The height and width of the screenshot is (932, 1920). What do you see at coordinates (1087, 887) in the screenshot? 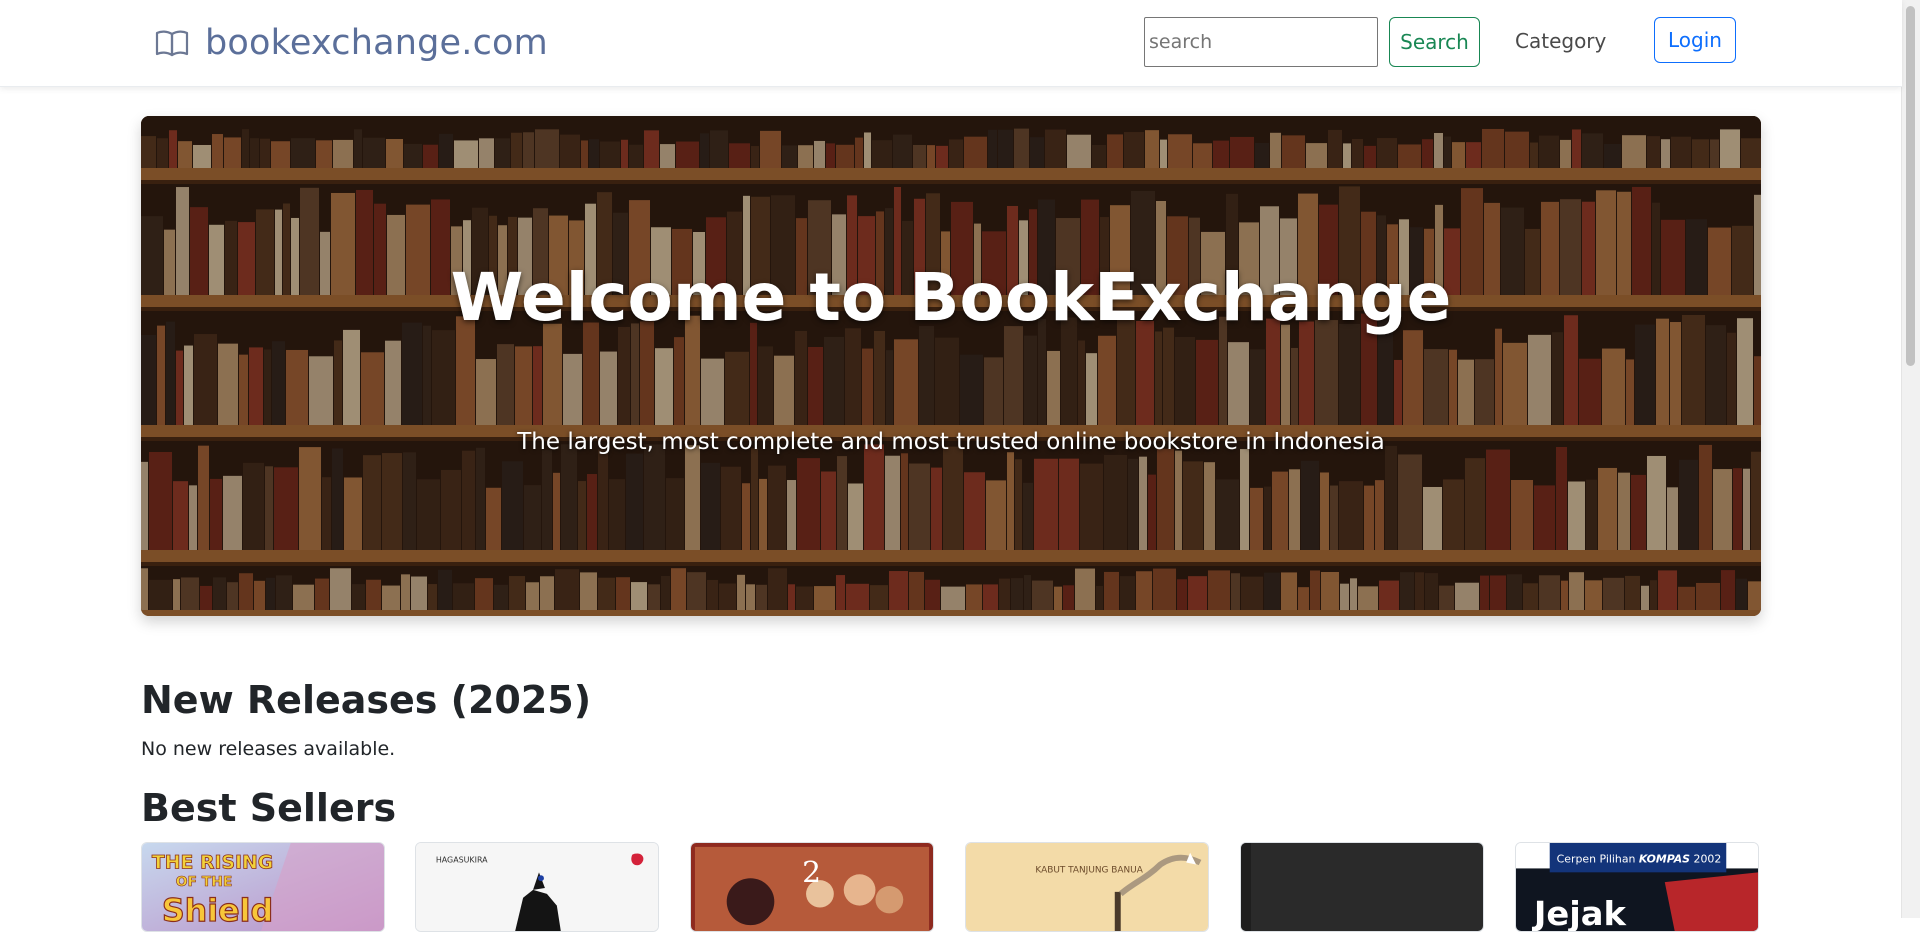
I see `book-card: KABUT TANJUNG BANUA` at bounding box center [1087, 887].